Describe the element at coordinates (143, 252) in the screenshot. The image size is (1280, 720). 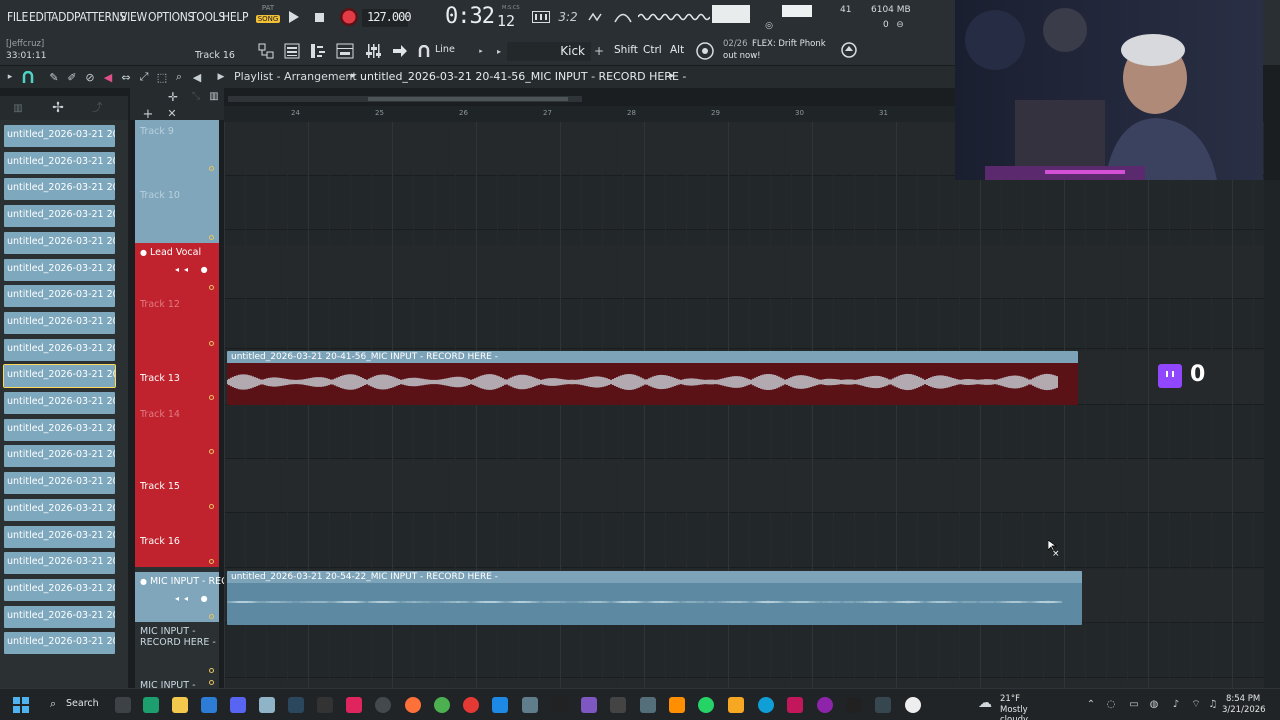
I see `record-arm-icon: ●` at that location.